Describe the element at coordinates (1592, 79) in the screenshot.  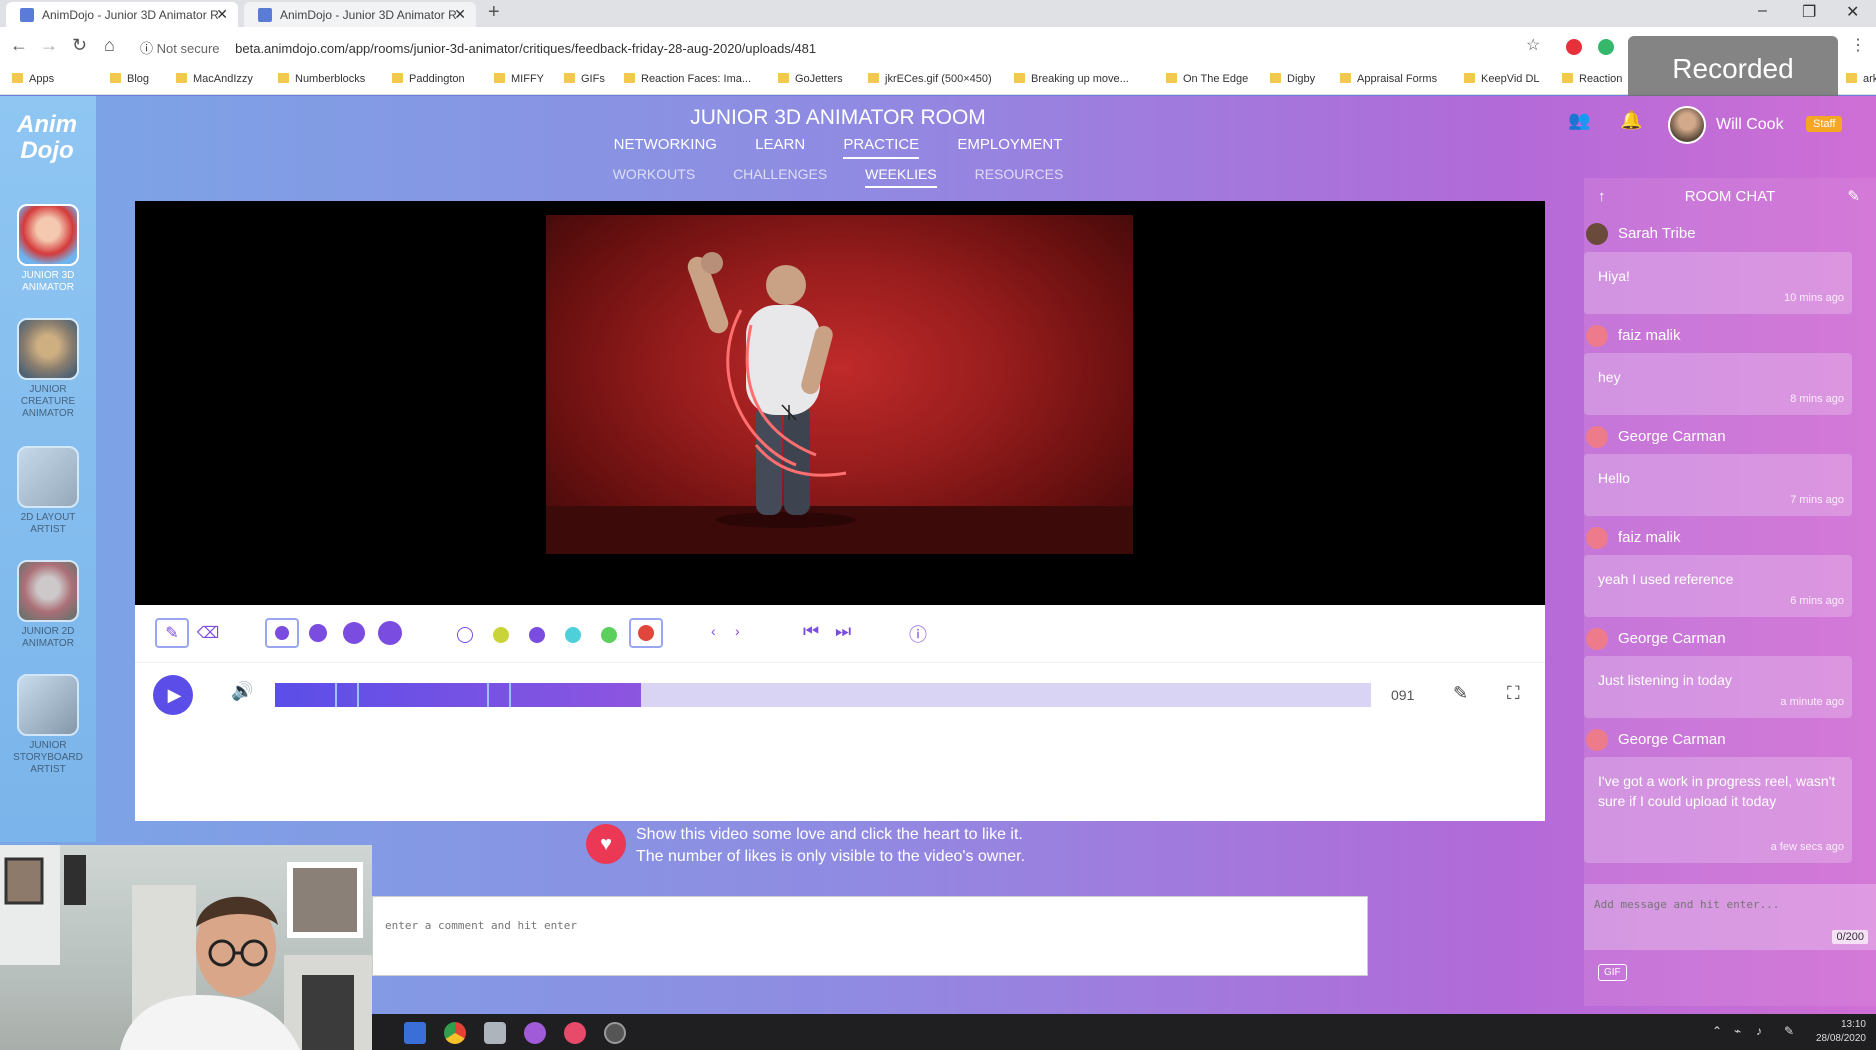
I see `bookmark-reaction: Reaction` at that location.